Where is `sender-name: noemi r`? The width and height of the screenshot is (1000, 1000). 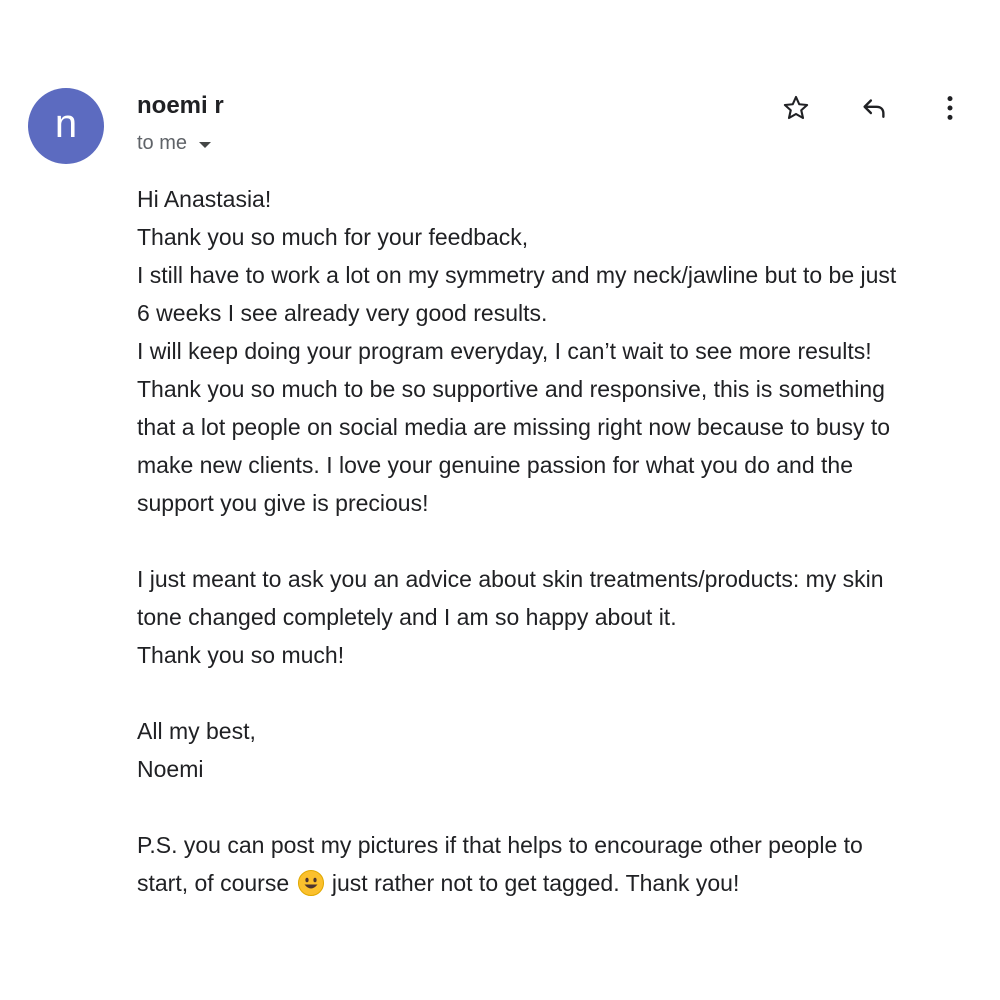 sender-name: noemi r is located at coordinates (180, 106).